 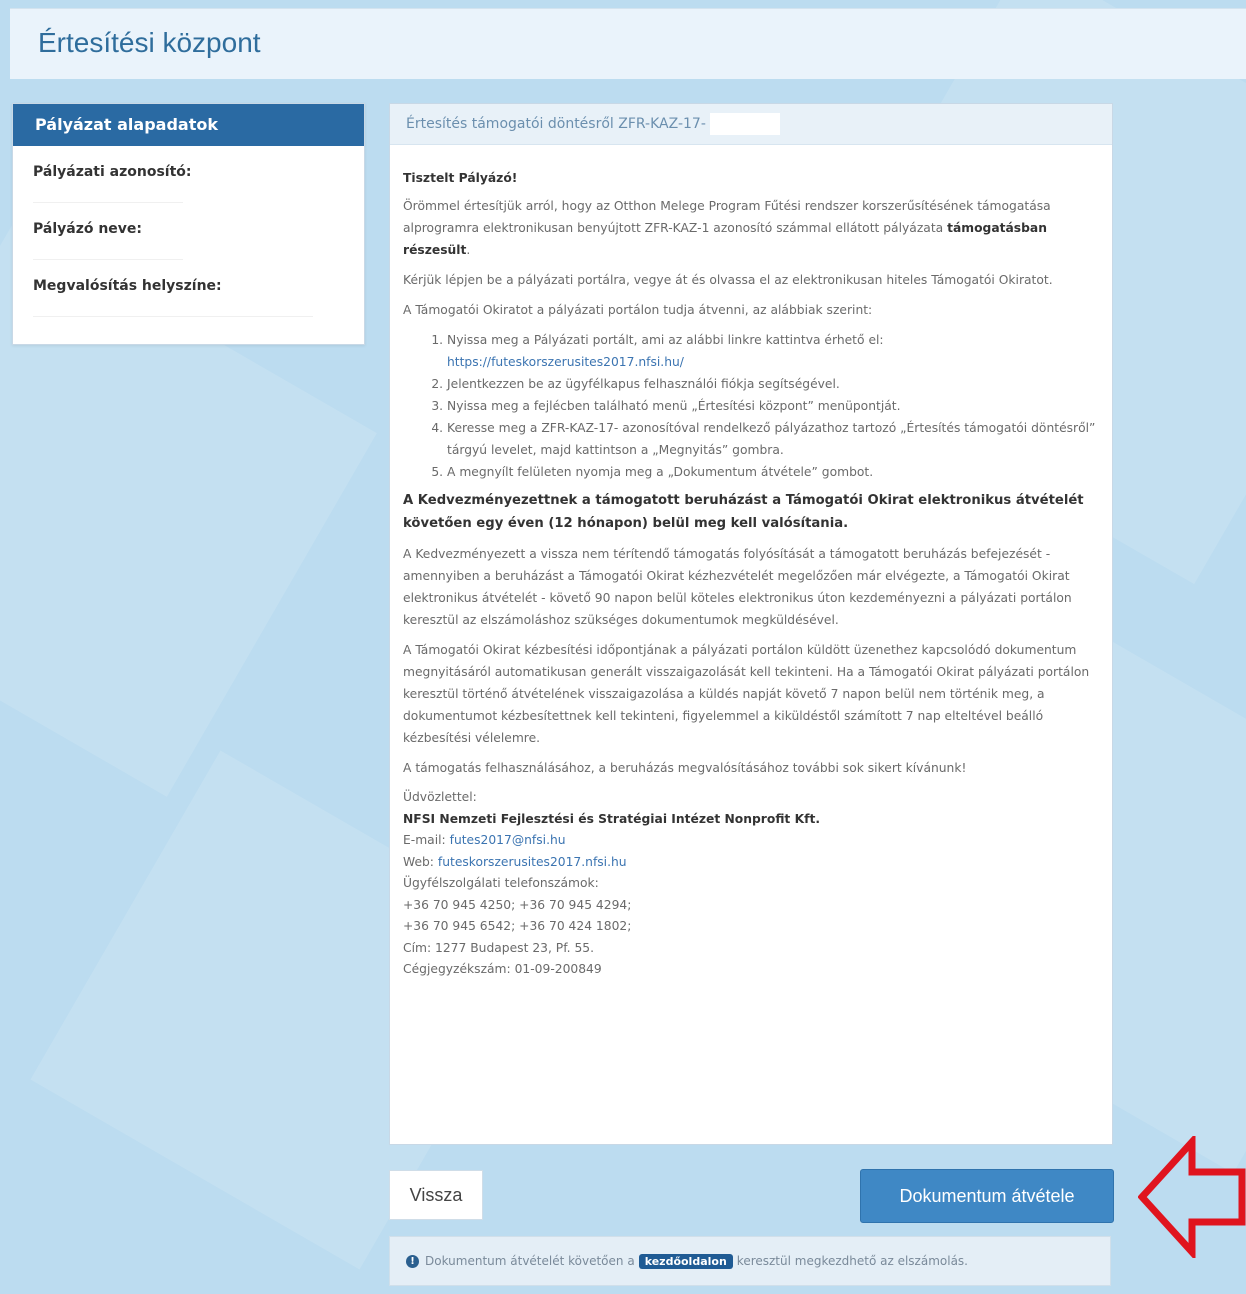 What do you see at coordinates (499, 947) in the screenshot?
I see `signature-address: Cím: 1277 Budapest 23, Pf. 55.` at bounding box center [499, 947].